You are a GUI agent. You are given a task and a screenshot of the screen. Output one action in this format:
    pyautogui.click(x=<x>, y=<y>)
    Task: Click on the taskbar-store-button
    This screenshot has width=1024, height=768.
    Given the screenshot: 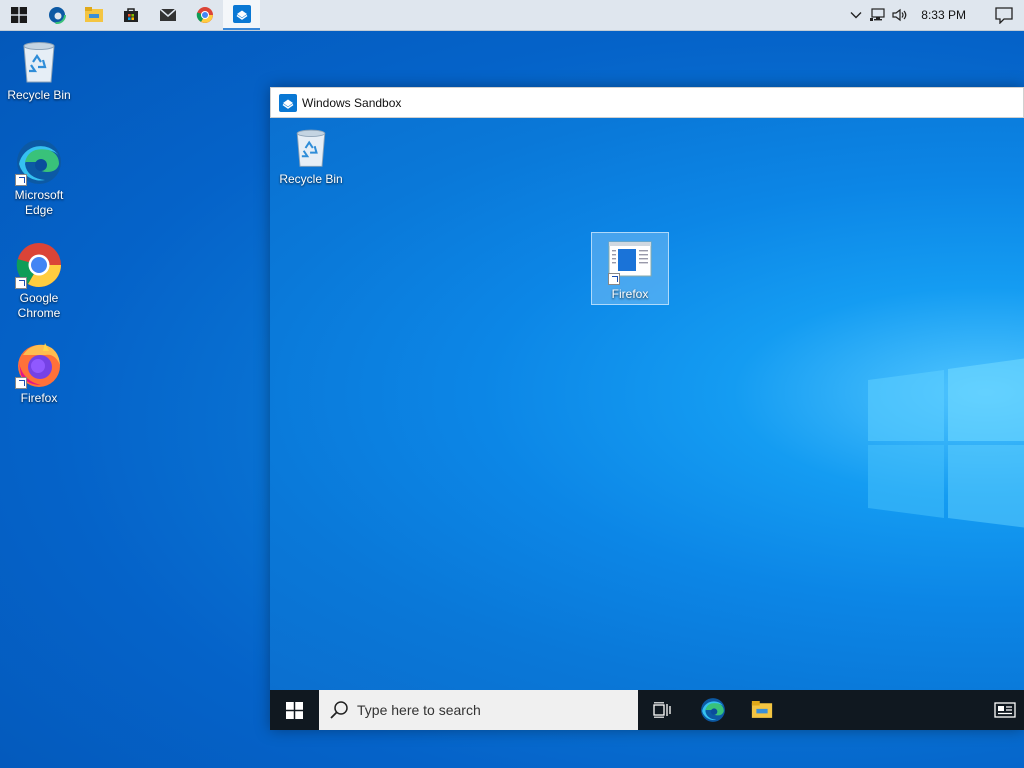 What is the action you would take?
    pyautogui.click(x=130, y=15)
    